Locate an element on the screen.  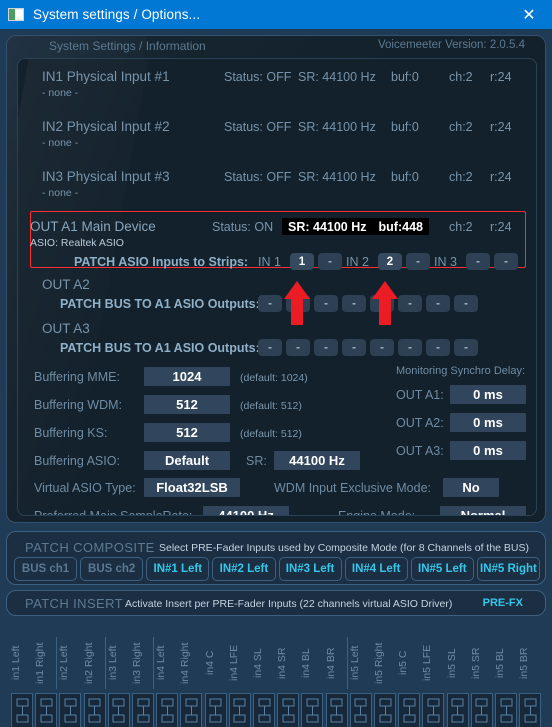
monitoring-title: Monitoring Synchro Delay: is located at coordinates (461, 371).